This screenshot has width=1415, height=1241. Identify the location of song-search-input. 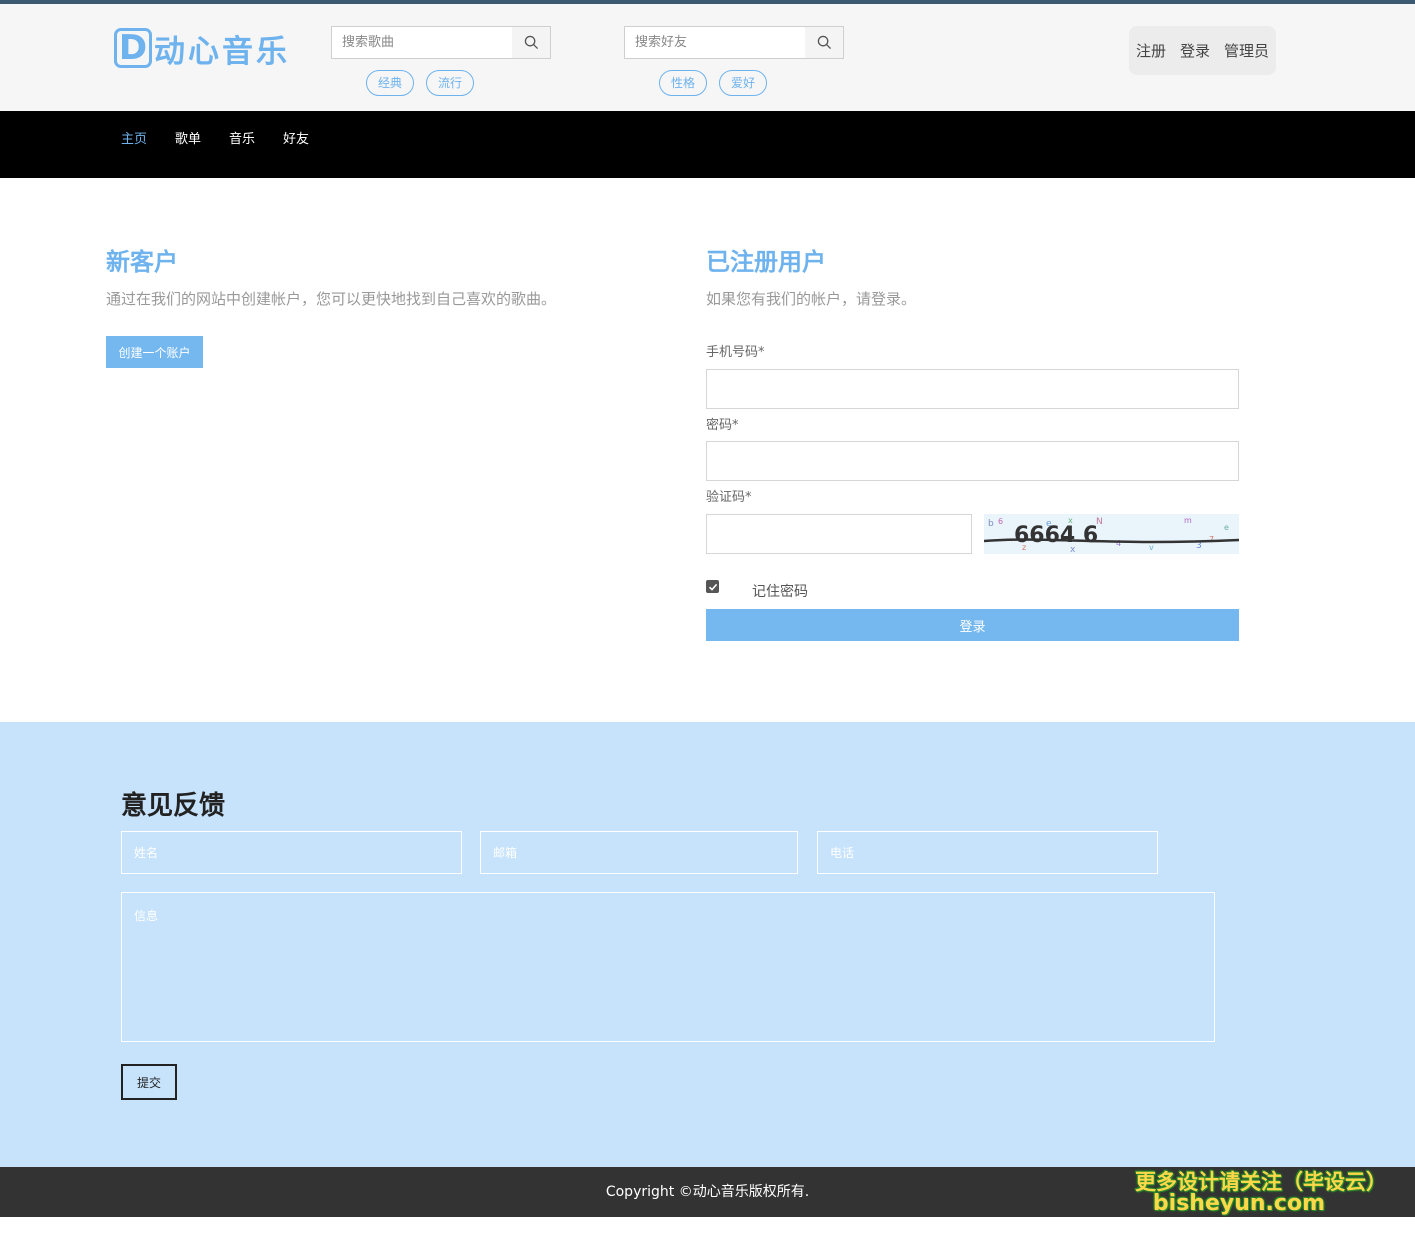
(422, 42).